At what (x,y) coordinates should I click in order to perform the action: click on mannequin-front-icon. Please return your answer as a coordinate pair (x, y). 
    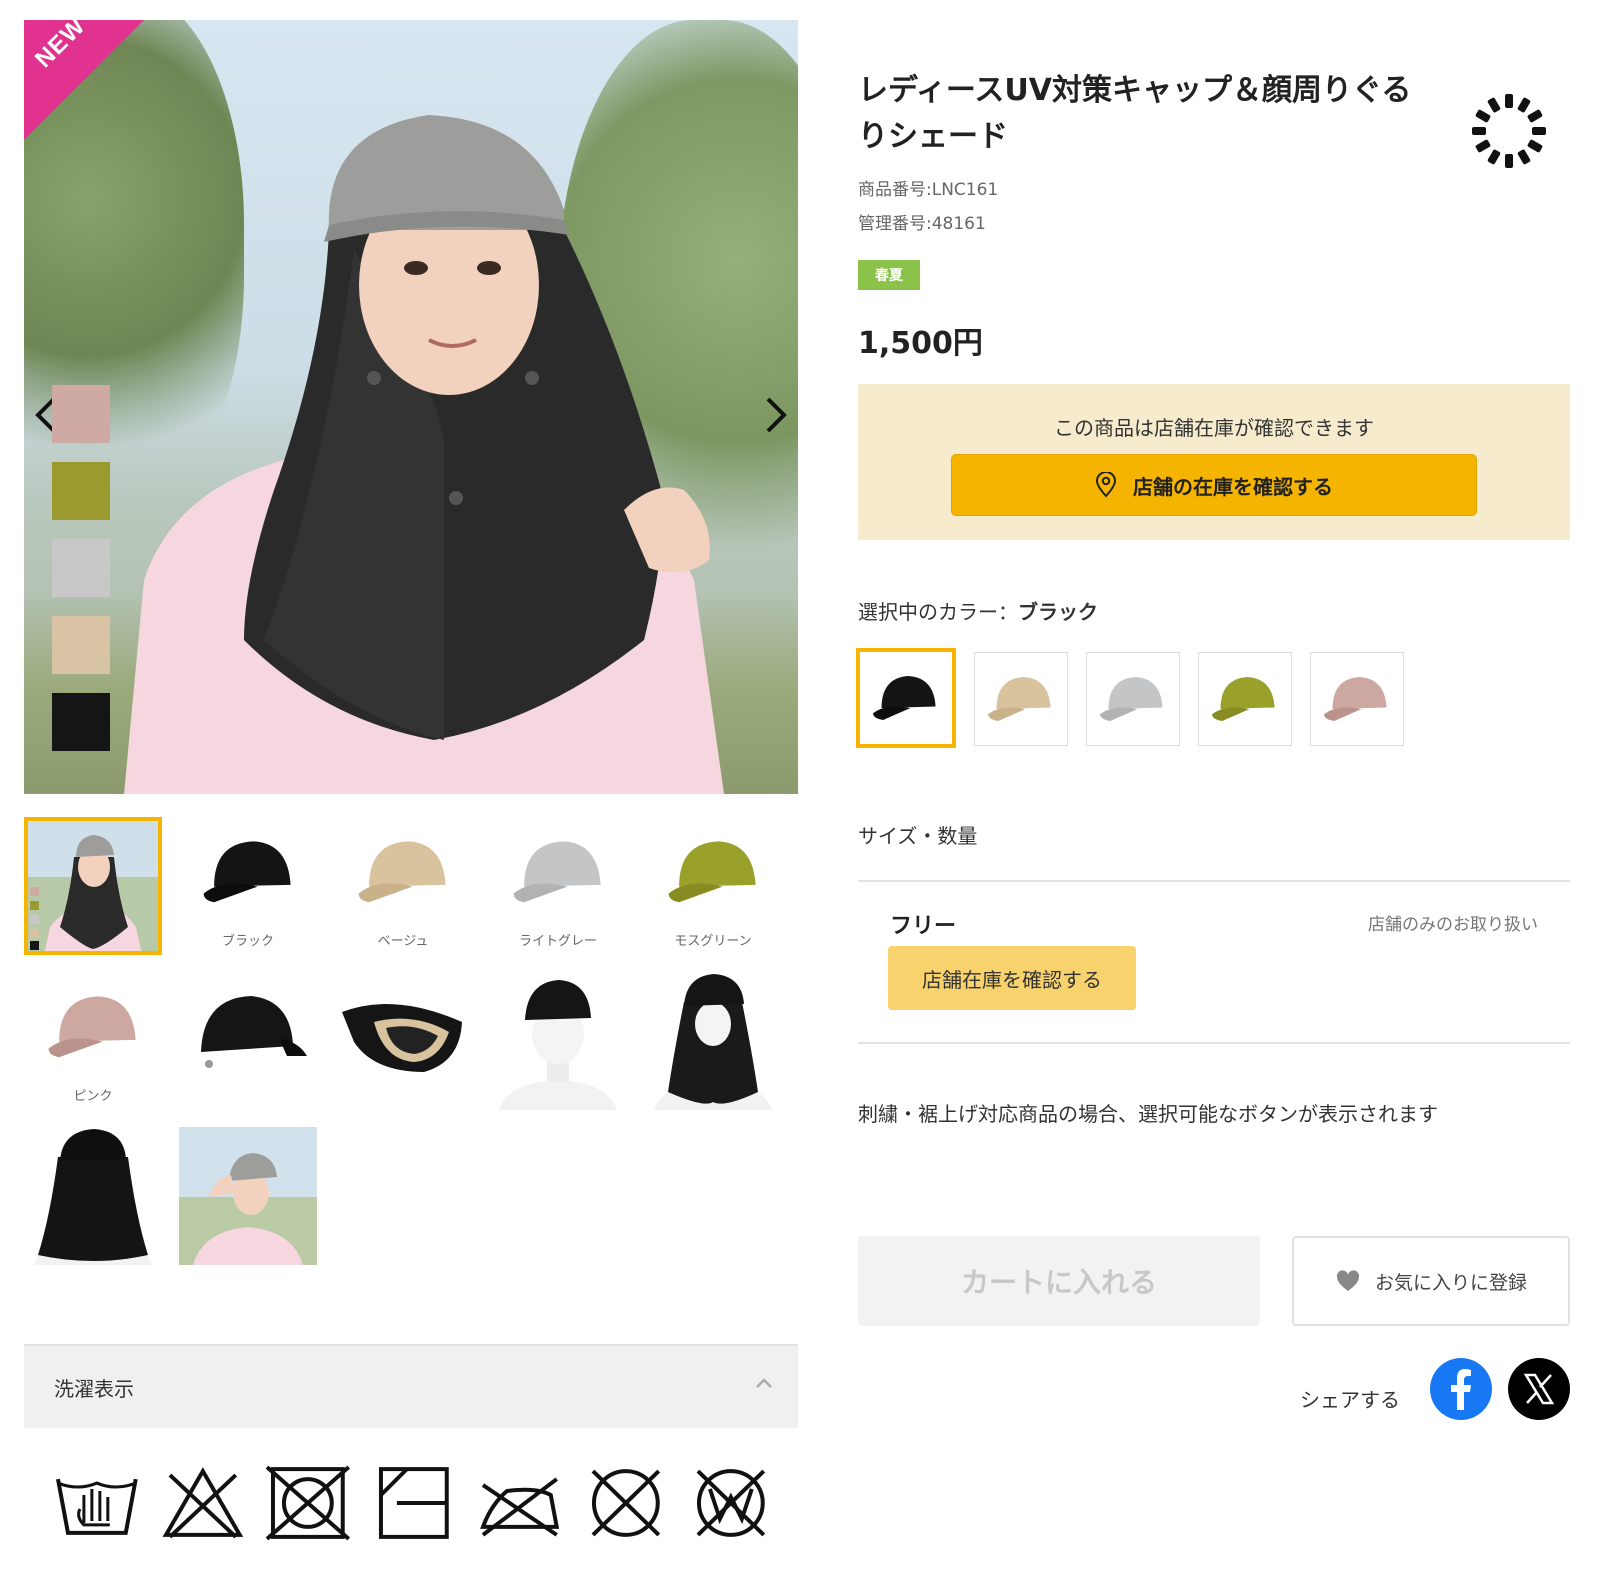
    Looking at the image, I should click on (558, 1045).